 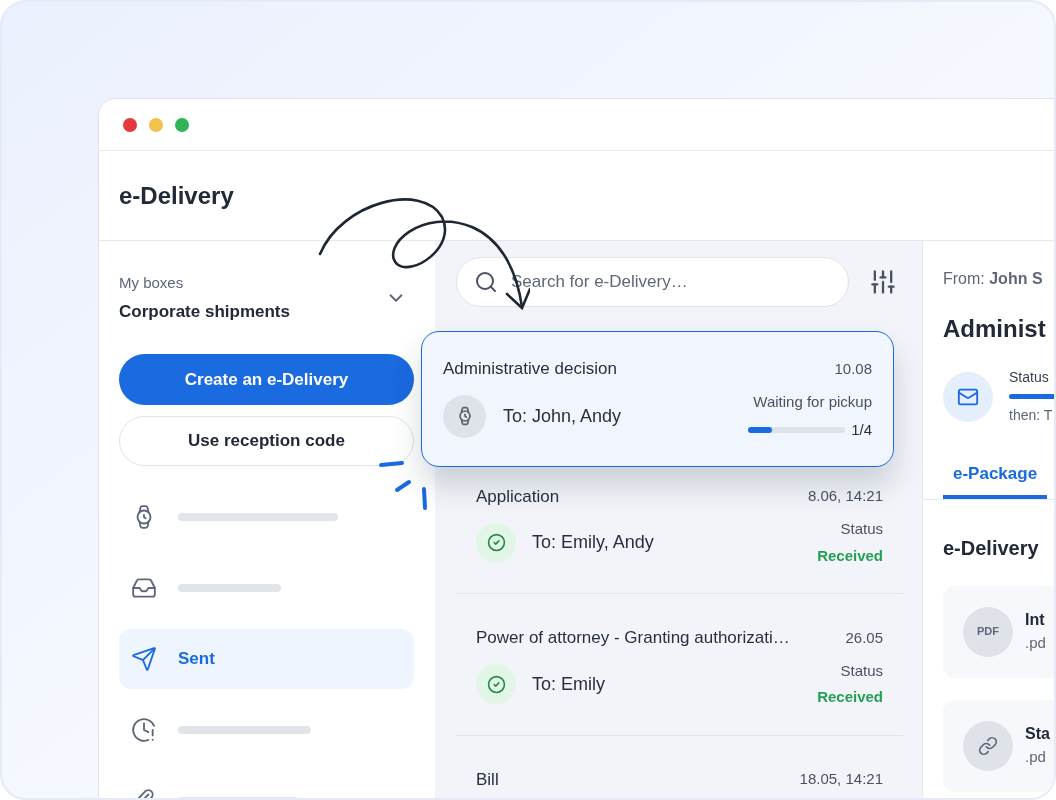 I want to click on delivery-row: Bill 18.05, 14:21, so click(x=679, y=766).